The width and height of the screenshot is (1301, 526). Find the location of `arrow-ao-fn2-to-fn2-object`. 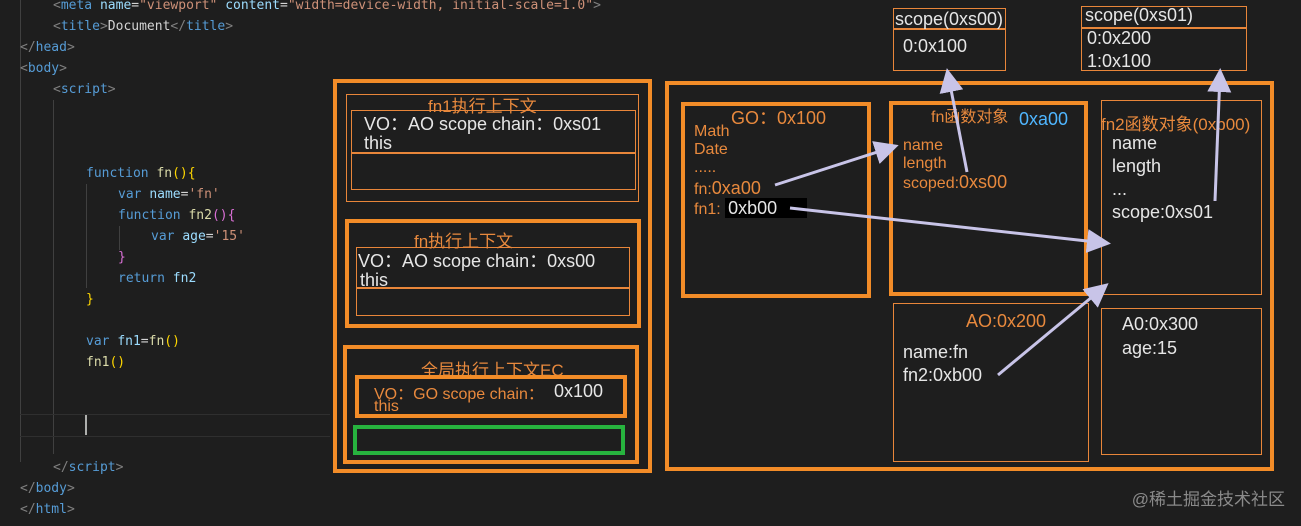

arrow-ao-fn2-to-fn2-object is located at coordinates (1053, 330).